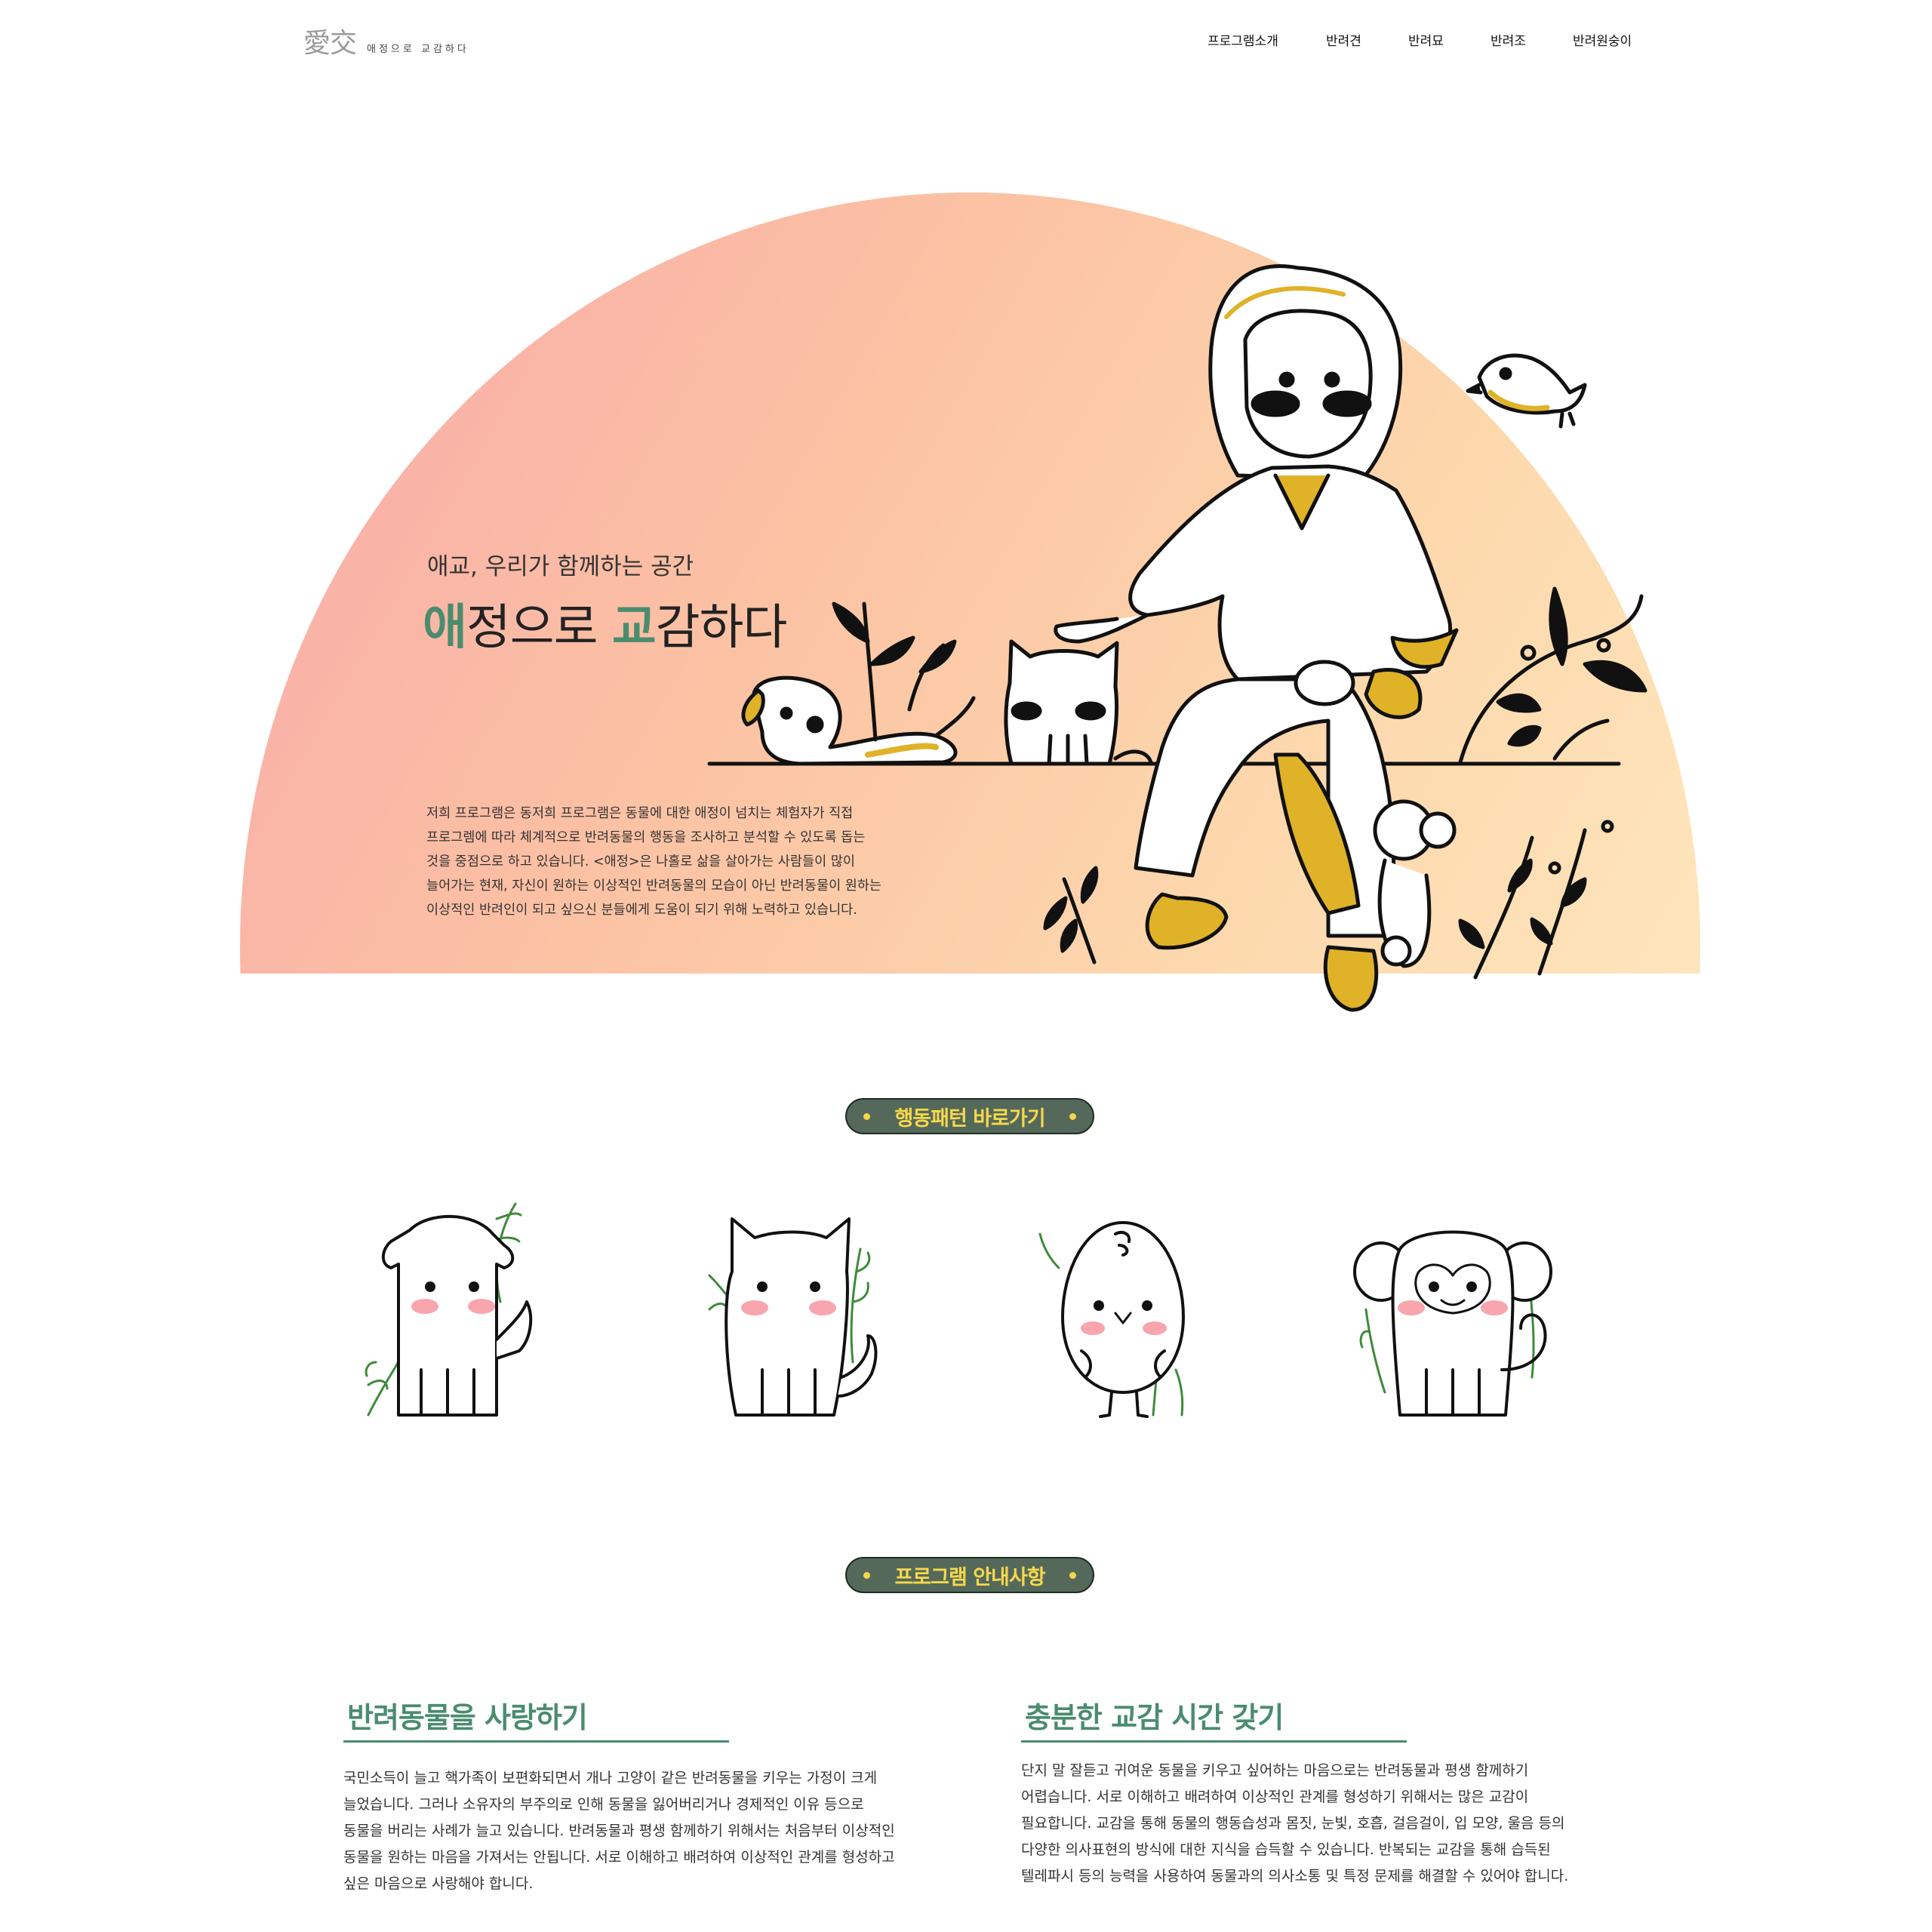 The width and height of the screenshot is (1932, 1932). I want to click on monkey-icon, so click(1453, 1309).